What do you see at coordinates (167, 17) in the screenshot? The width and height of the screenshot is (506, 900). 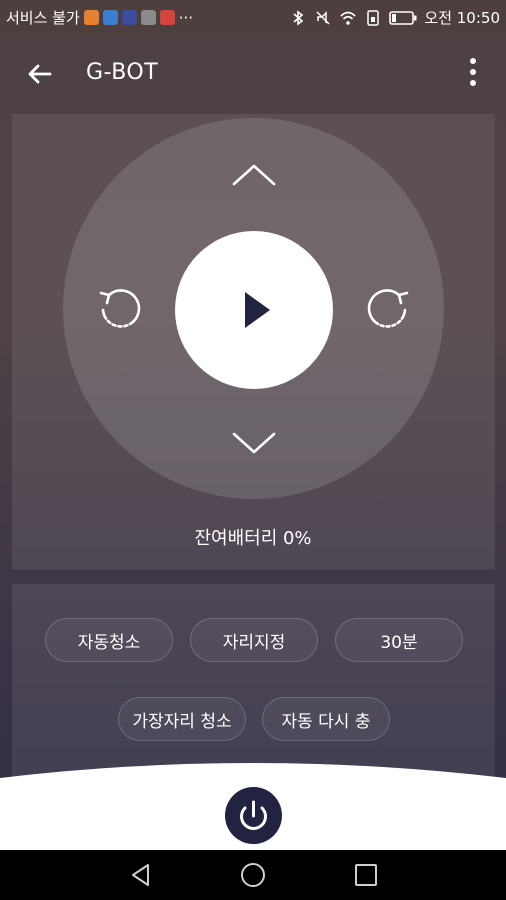 I see `red-app-icon` at bounding box center [167, 17].